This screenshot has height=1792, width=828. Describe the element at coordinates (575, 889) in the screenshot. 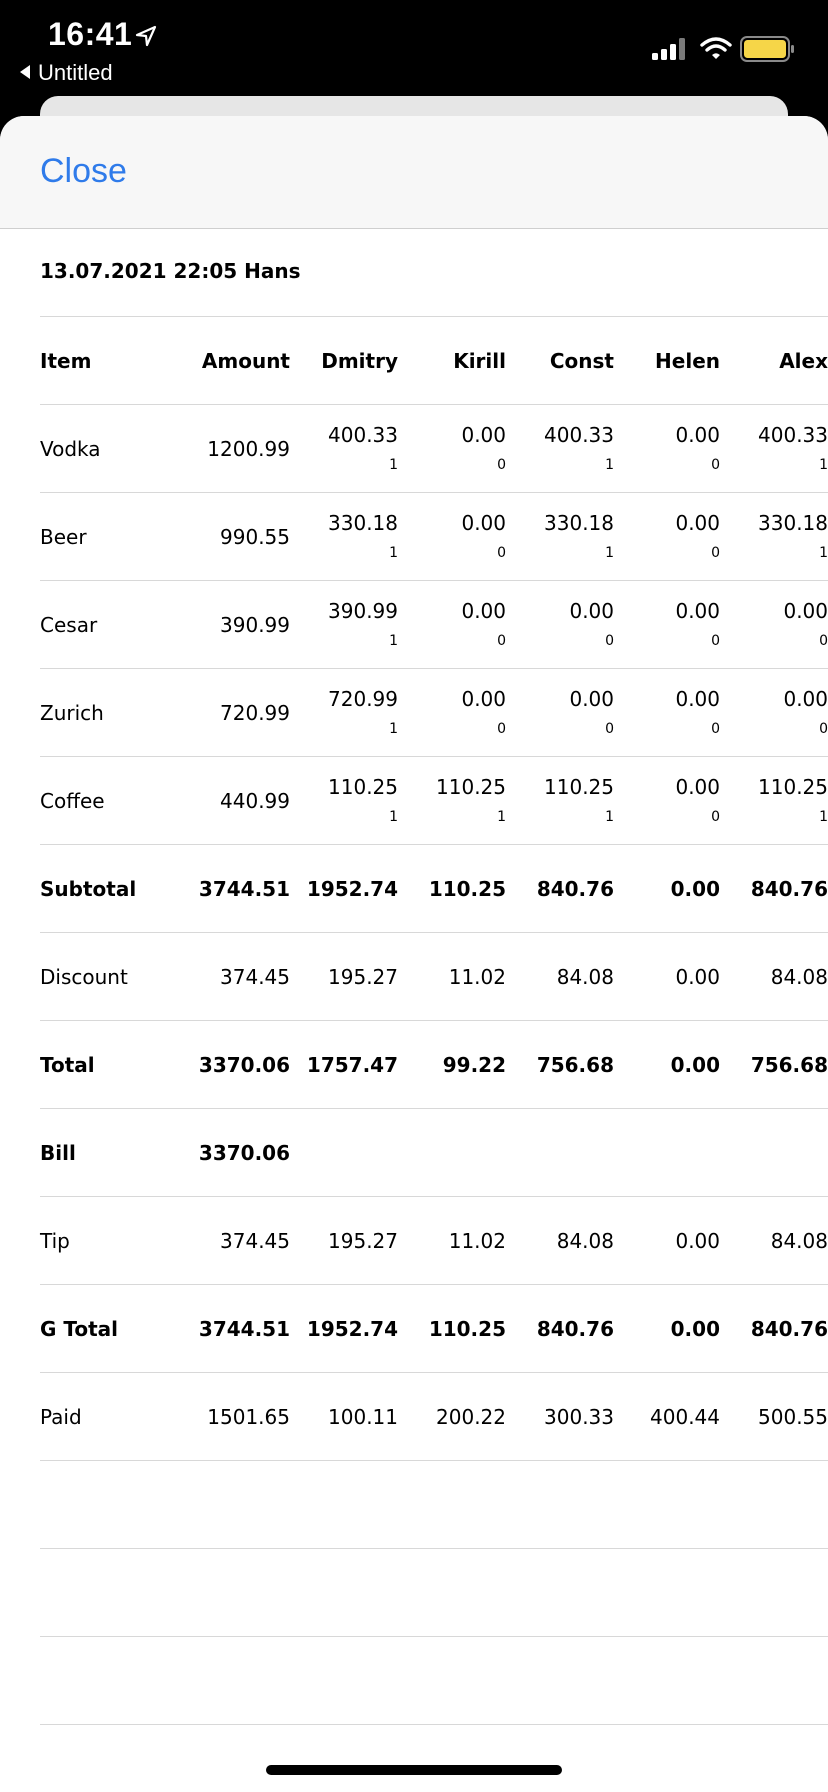

I see `summary-value: 840.76` at that location.